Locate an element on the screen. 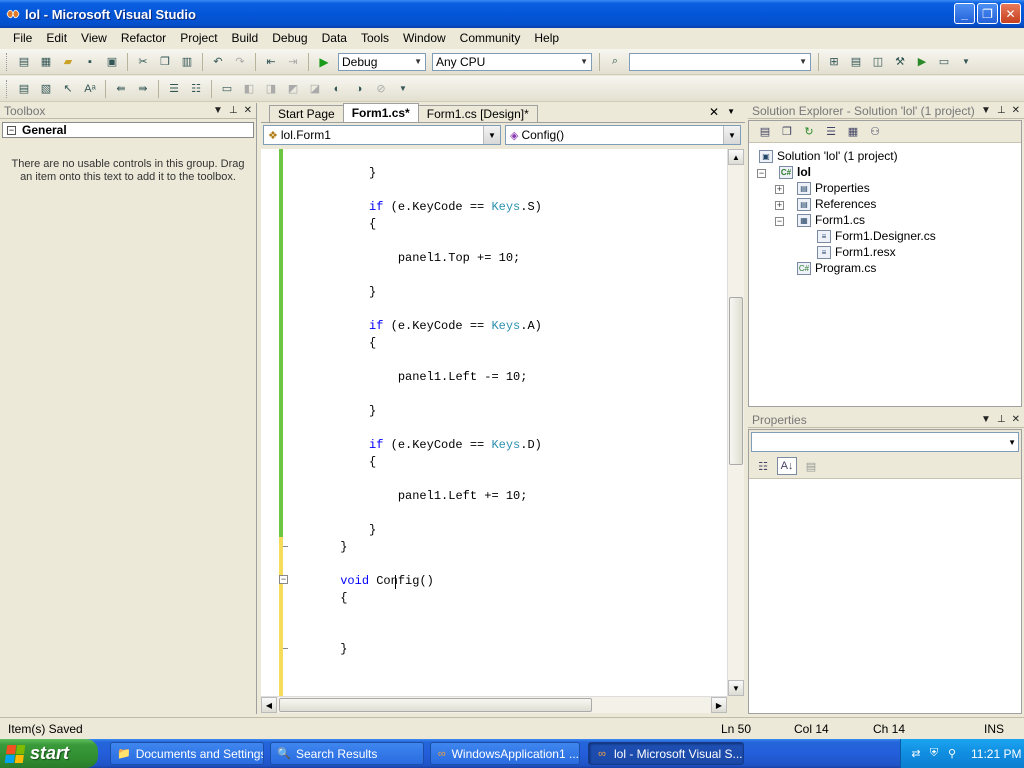  parameter-info-icon: ▧ is located at coordinates (46, 89).